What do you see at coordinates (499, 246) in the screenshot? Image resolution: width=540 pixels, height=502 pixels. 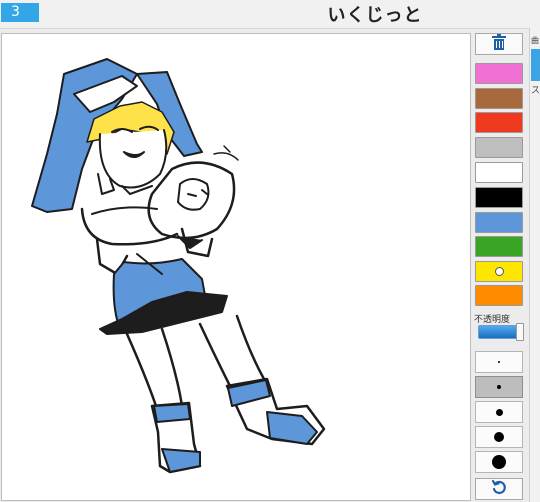 I see `color-swatch-green` at bounding box center [499, 246].